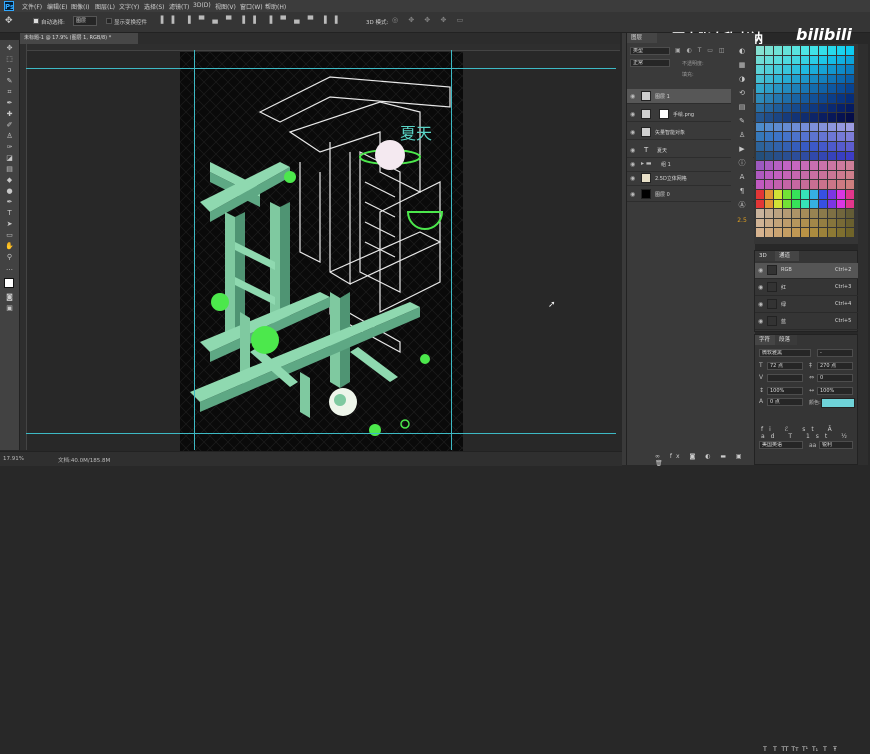 The width and height of the screenshot is (870, 754). I want to click on crop-tool-icon: ⌗, so click(9, 92).